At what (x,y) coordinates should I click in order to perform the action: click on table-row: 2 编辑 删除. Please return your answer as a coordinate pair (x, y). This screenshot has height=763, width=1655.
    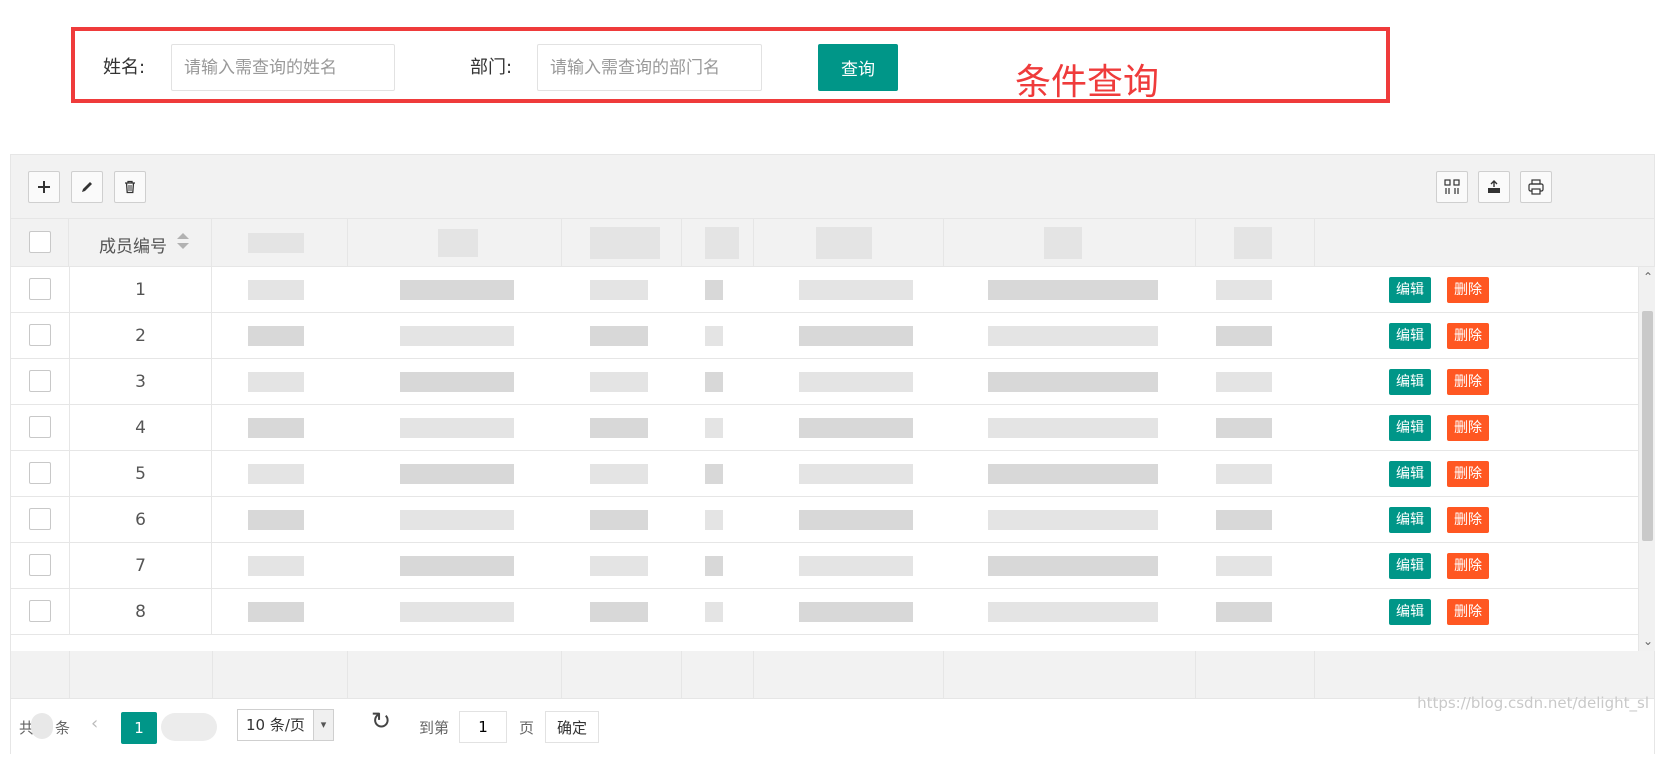
    Looking at the image, I should click on (832, 336).